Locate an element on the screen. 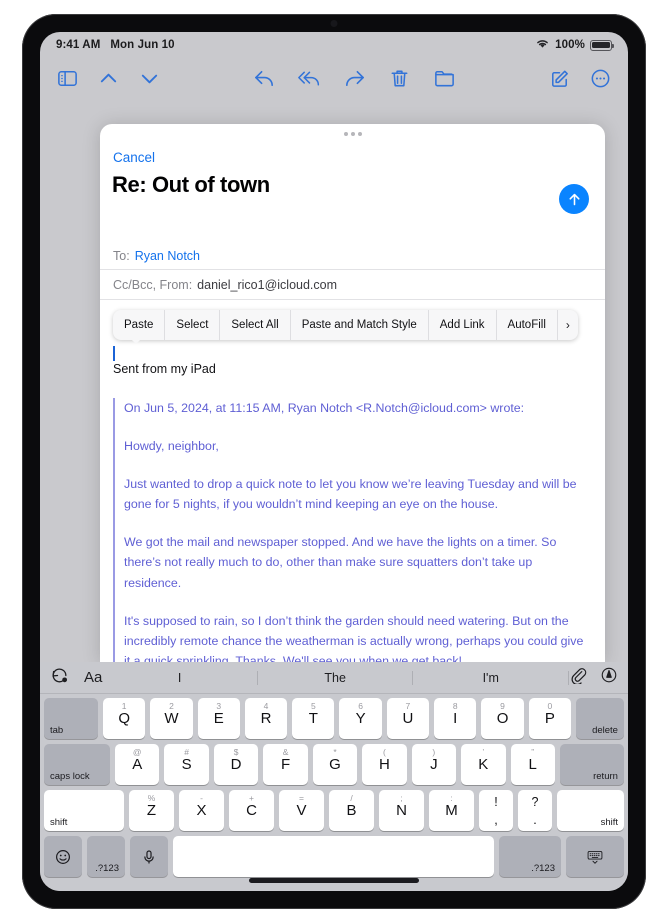 The width and height of the screenshot is (668, 923). prediction-slot-3: I'm is located at coordinates (491, 677).